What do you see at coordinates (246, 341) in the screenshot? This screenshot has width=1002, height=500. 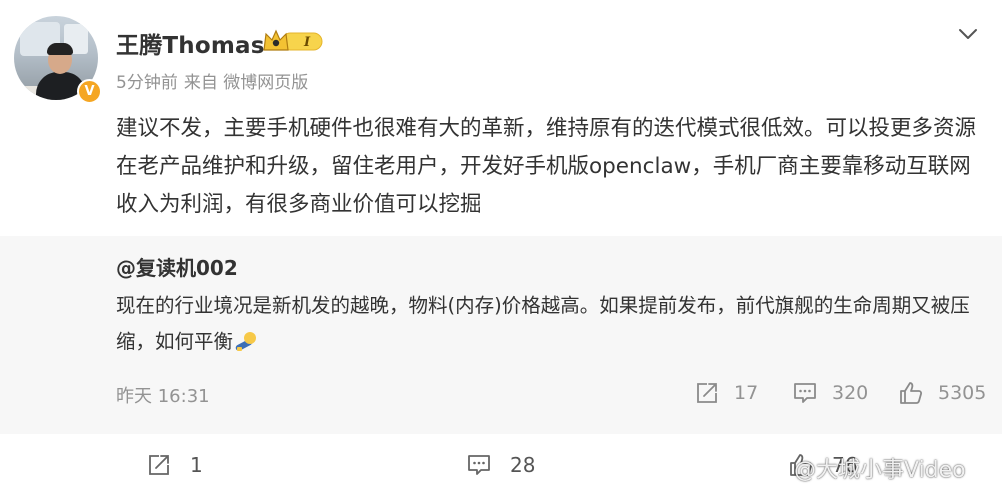 I see `balance-emoji-icon` at bounding box center [246, 341].